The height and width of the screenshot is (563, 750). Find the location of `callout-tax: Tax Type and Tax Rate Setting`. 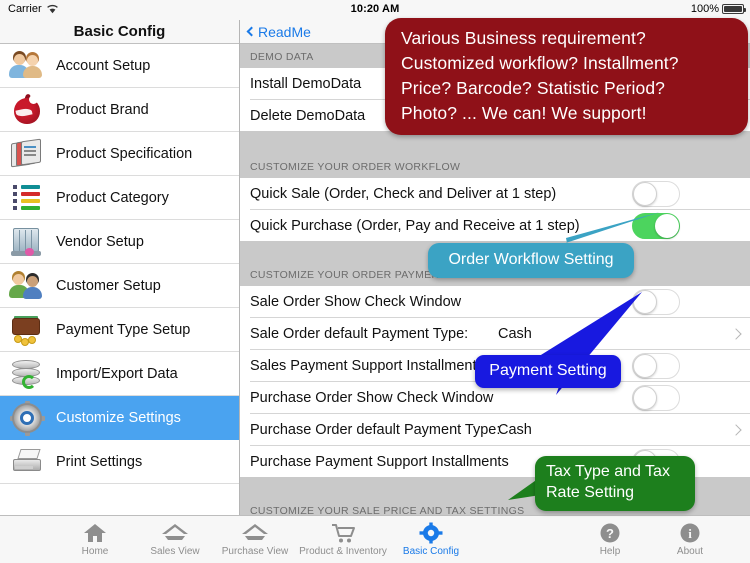

callout-tax: Tax Type and Tax Rate Setting is located at coordinates (615, 483).